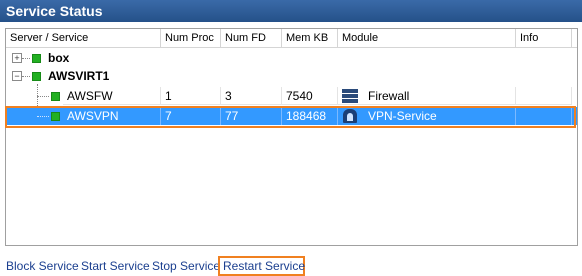 Image resolution: width=582 pixels, height=276 pixels. What do you see at coordinates (310, 96) in the screenshot?
I see `mem-kb: 7540` at bounding box center [310, 96].